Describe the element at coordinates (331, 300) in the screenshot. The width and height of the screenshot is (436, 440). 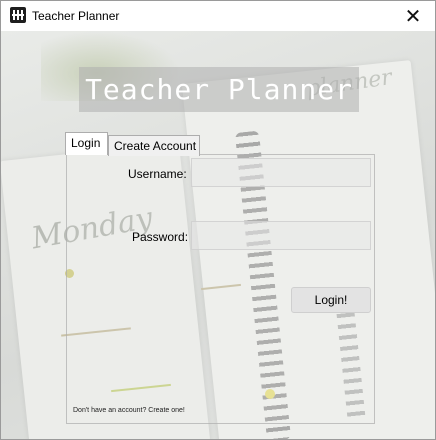
I see `login-button: Login!` at that location.